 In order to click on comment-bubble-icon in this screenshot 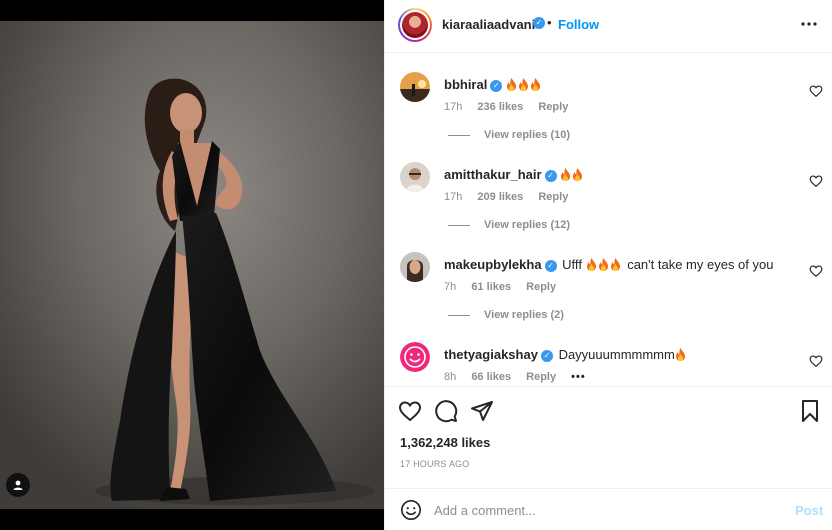, I will do `click(446, 411)`.